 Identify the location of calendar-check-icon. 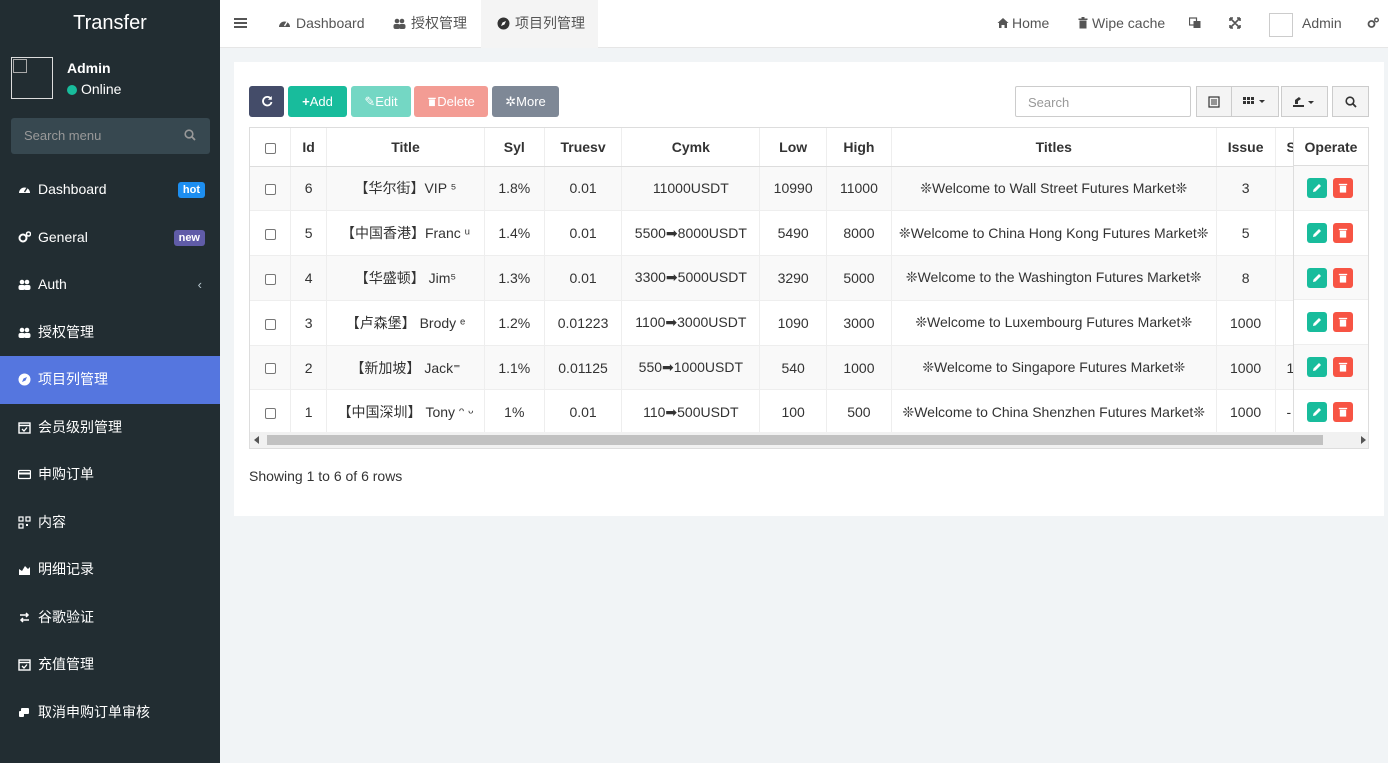
(24, 665).